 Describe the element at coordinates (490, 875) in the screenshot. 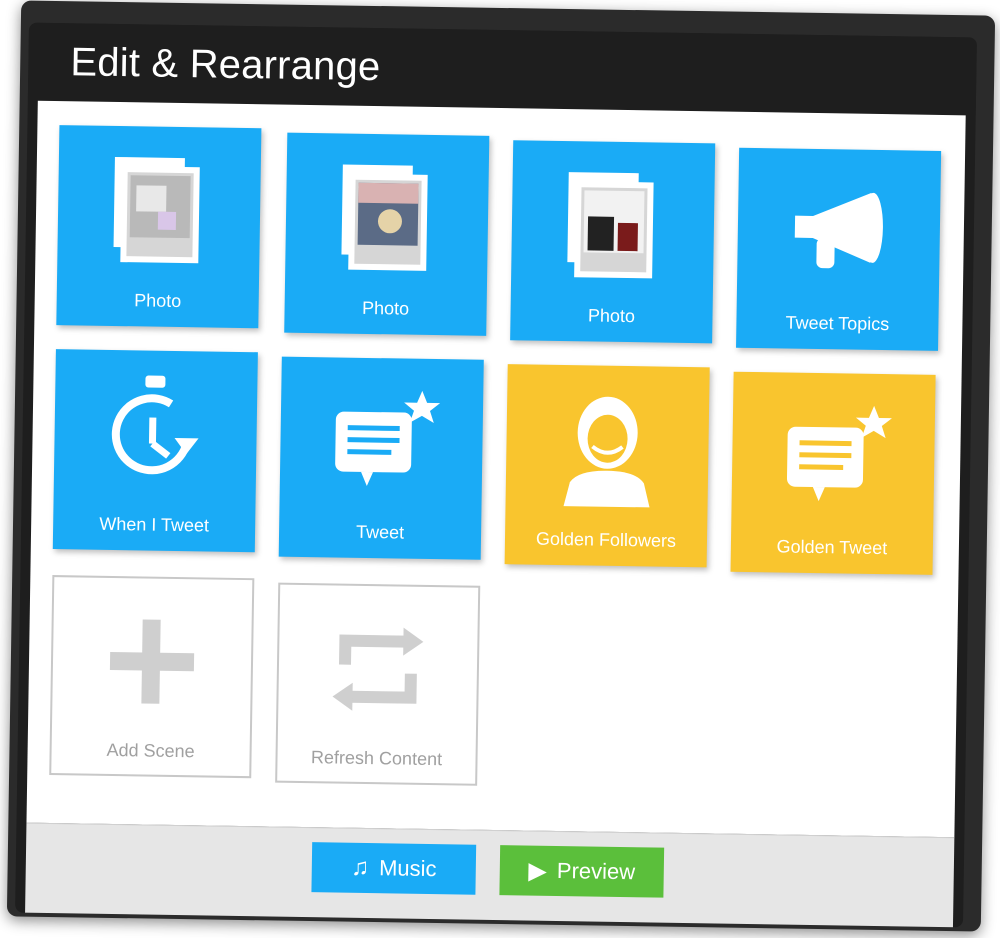

I see `dialog-footer: ♫ Music ▶ Preview` at that location.